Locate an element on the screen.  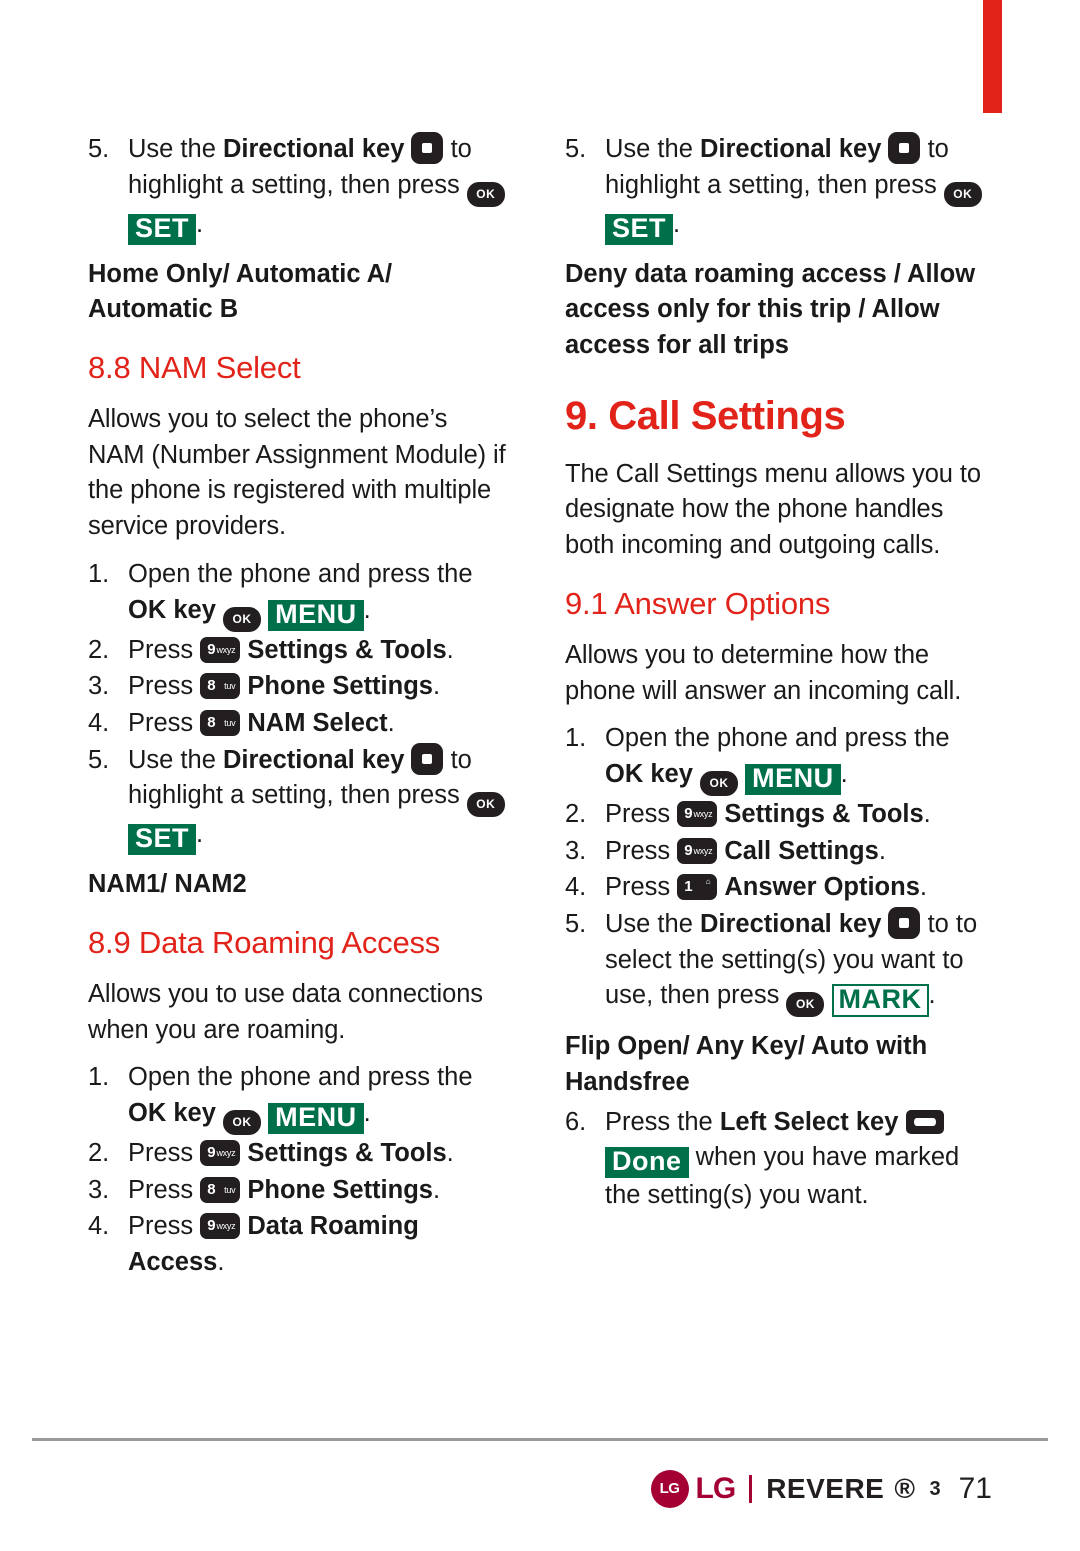
lg-wordmark: LG is located at coordinates (716, 1488).